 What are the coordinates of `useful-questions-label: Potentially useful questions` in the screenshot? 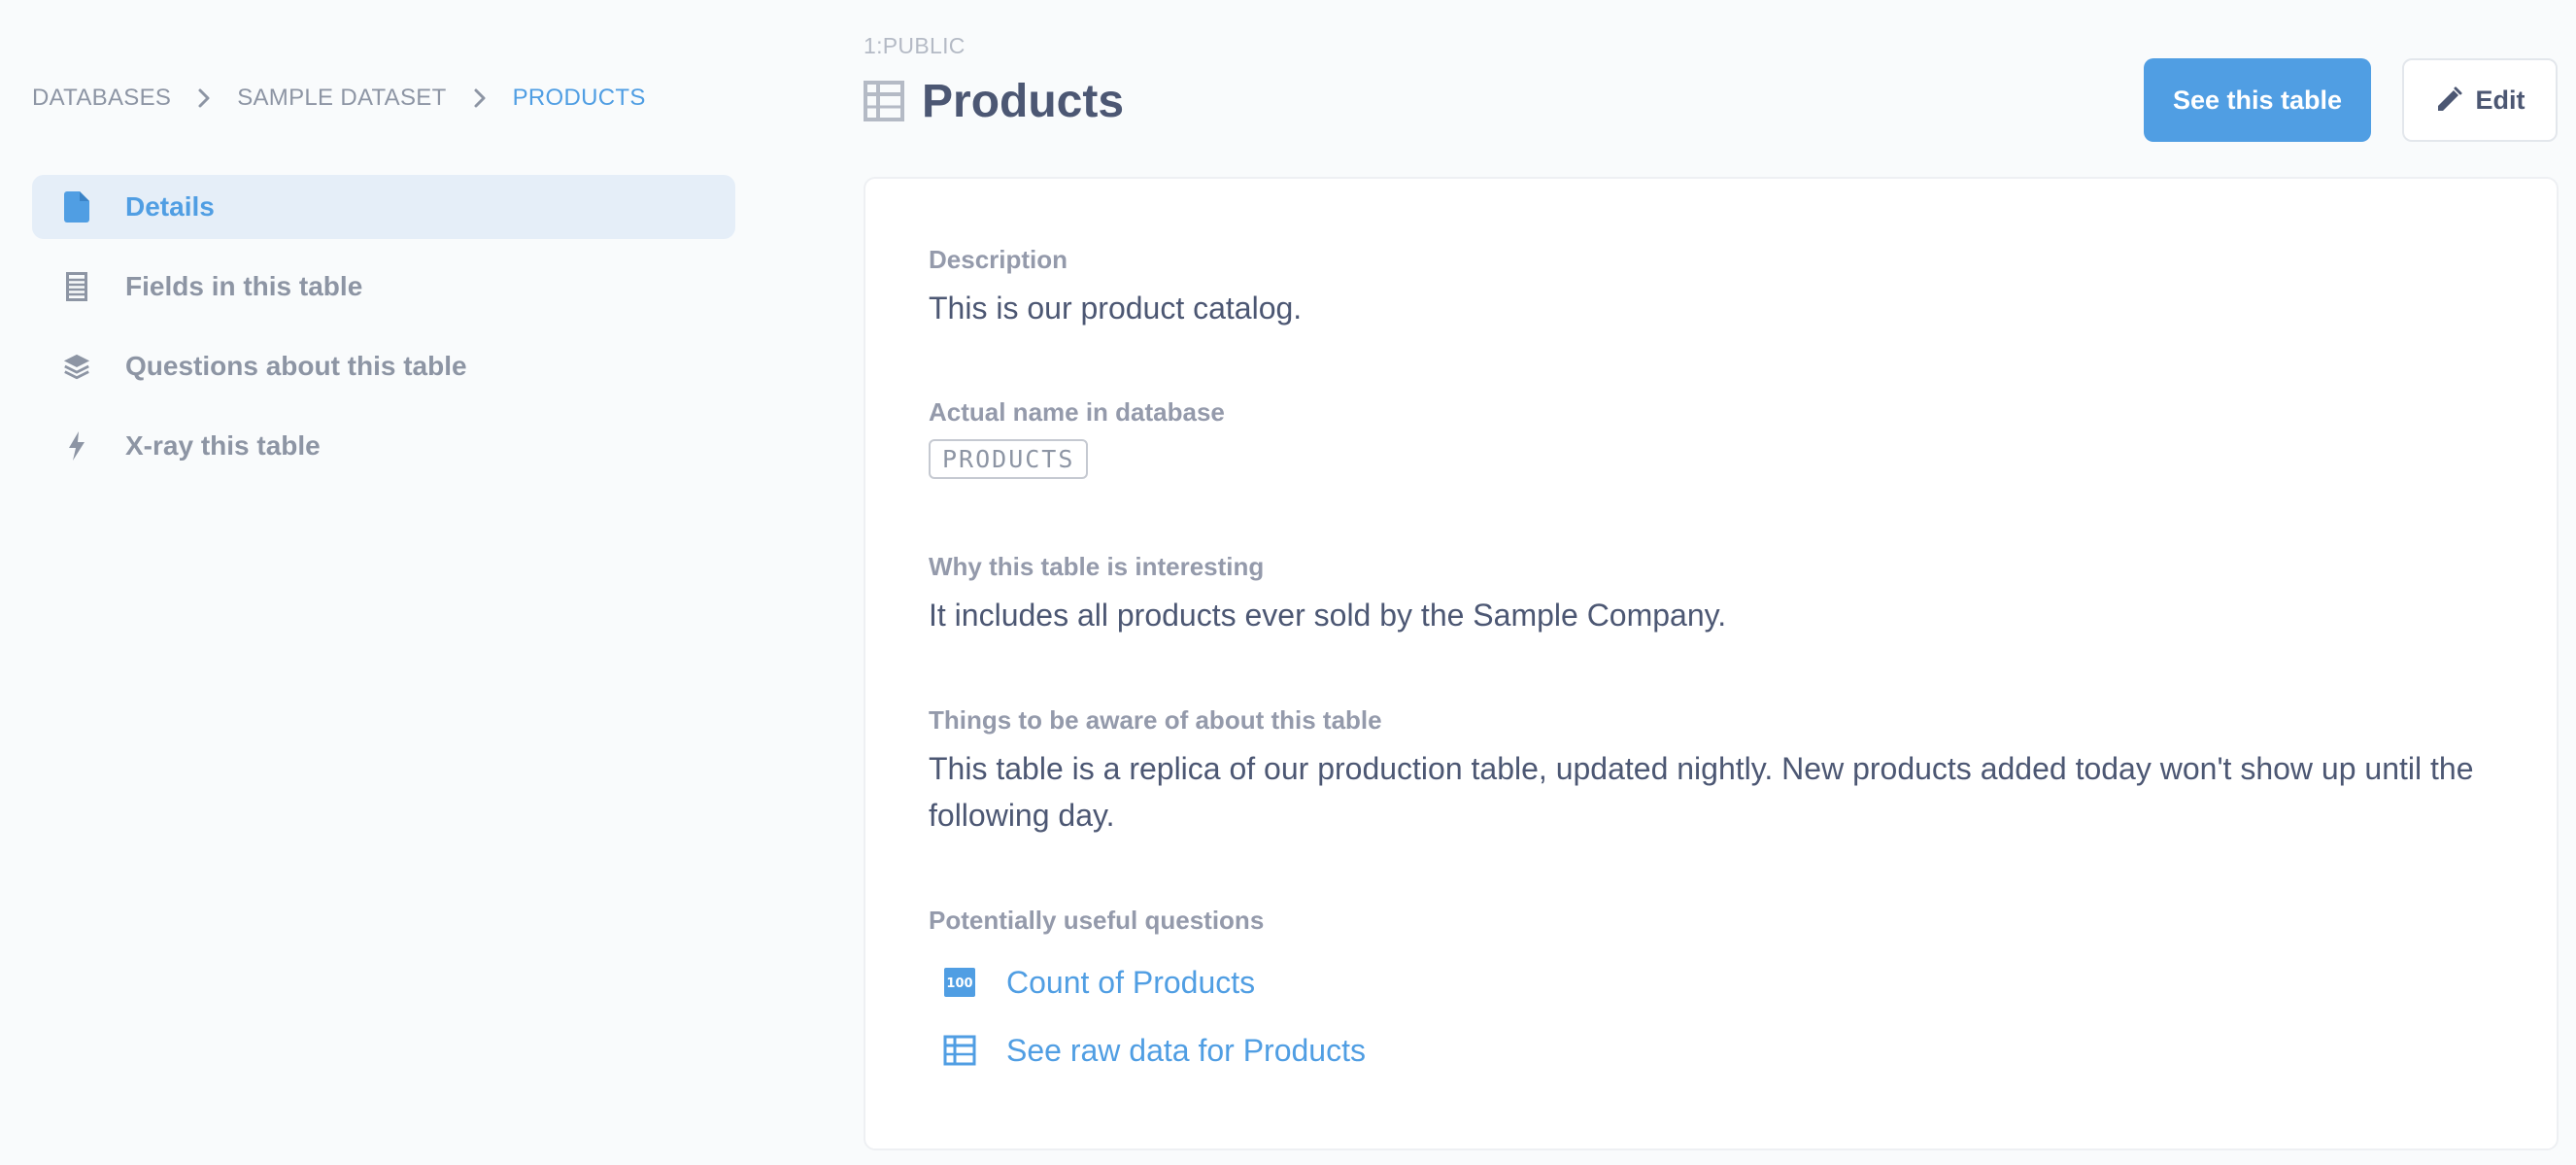 It's located at (1097, 921).